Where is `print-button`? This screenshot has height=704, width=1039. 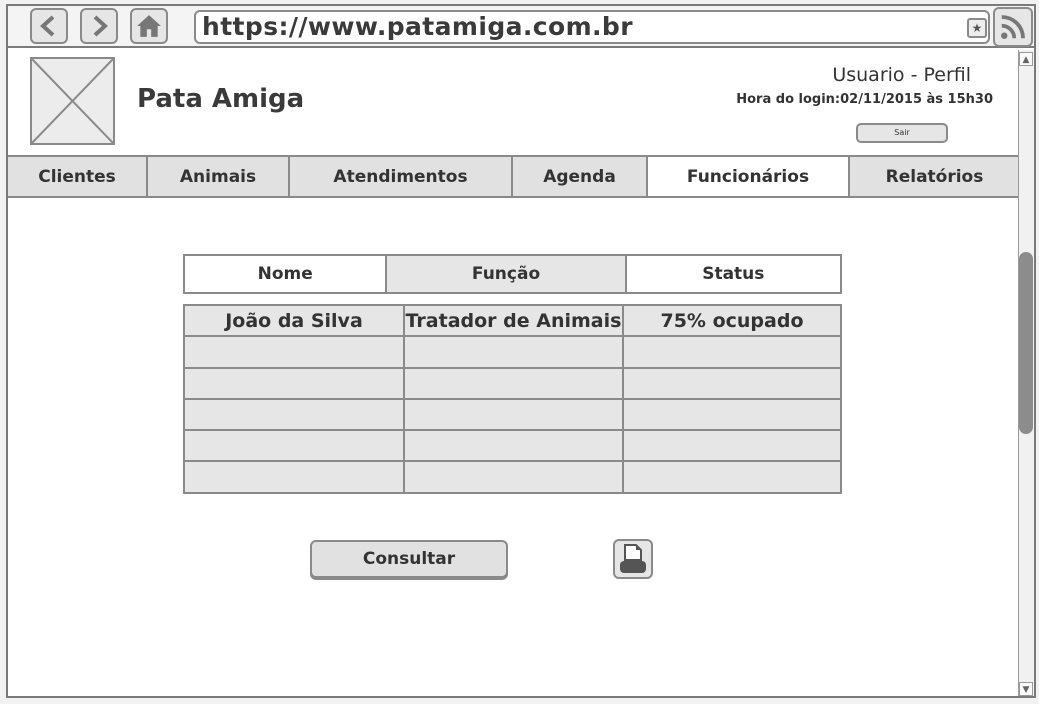 print-button is located at coordinates (633, 559).